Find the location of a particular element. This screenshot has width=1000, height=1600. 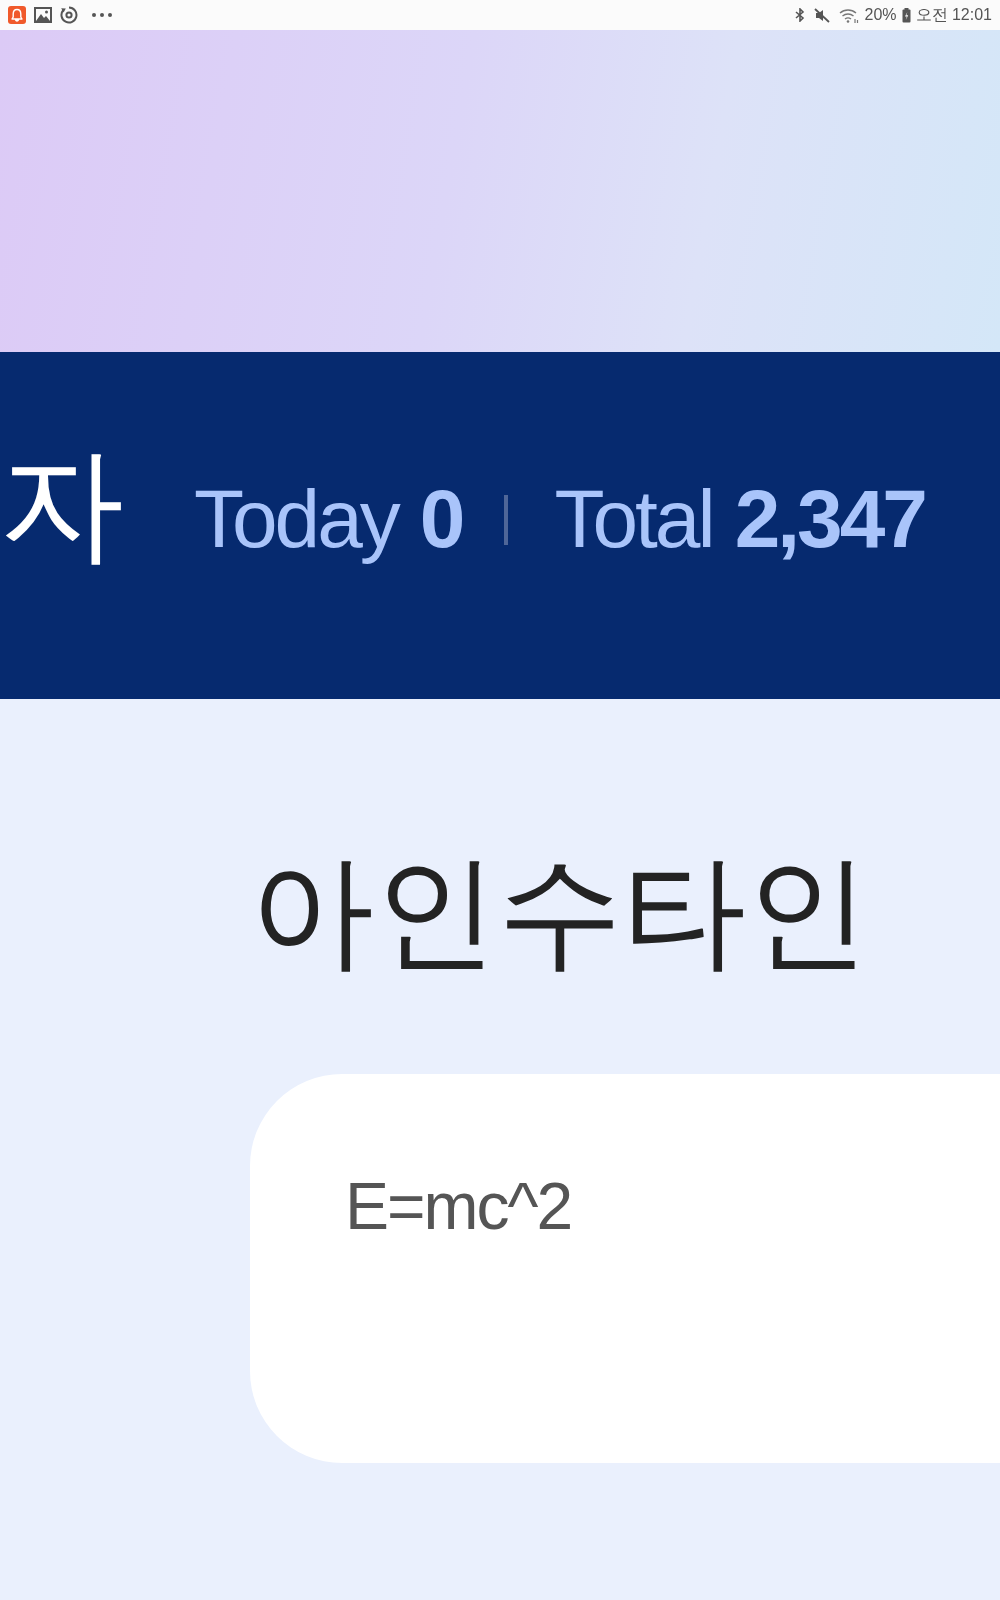

battery-percent: 20% is located at coordinates (880, 15).